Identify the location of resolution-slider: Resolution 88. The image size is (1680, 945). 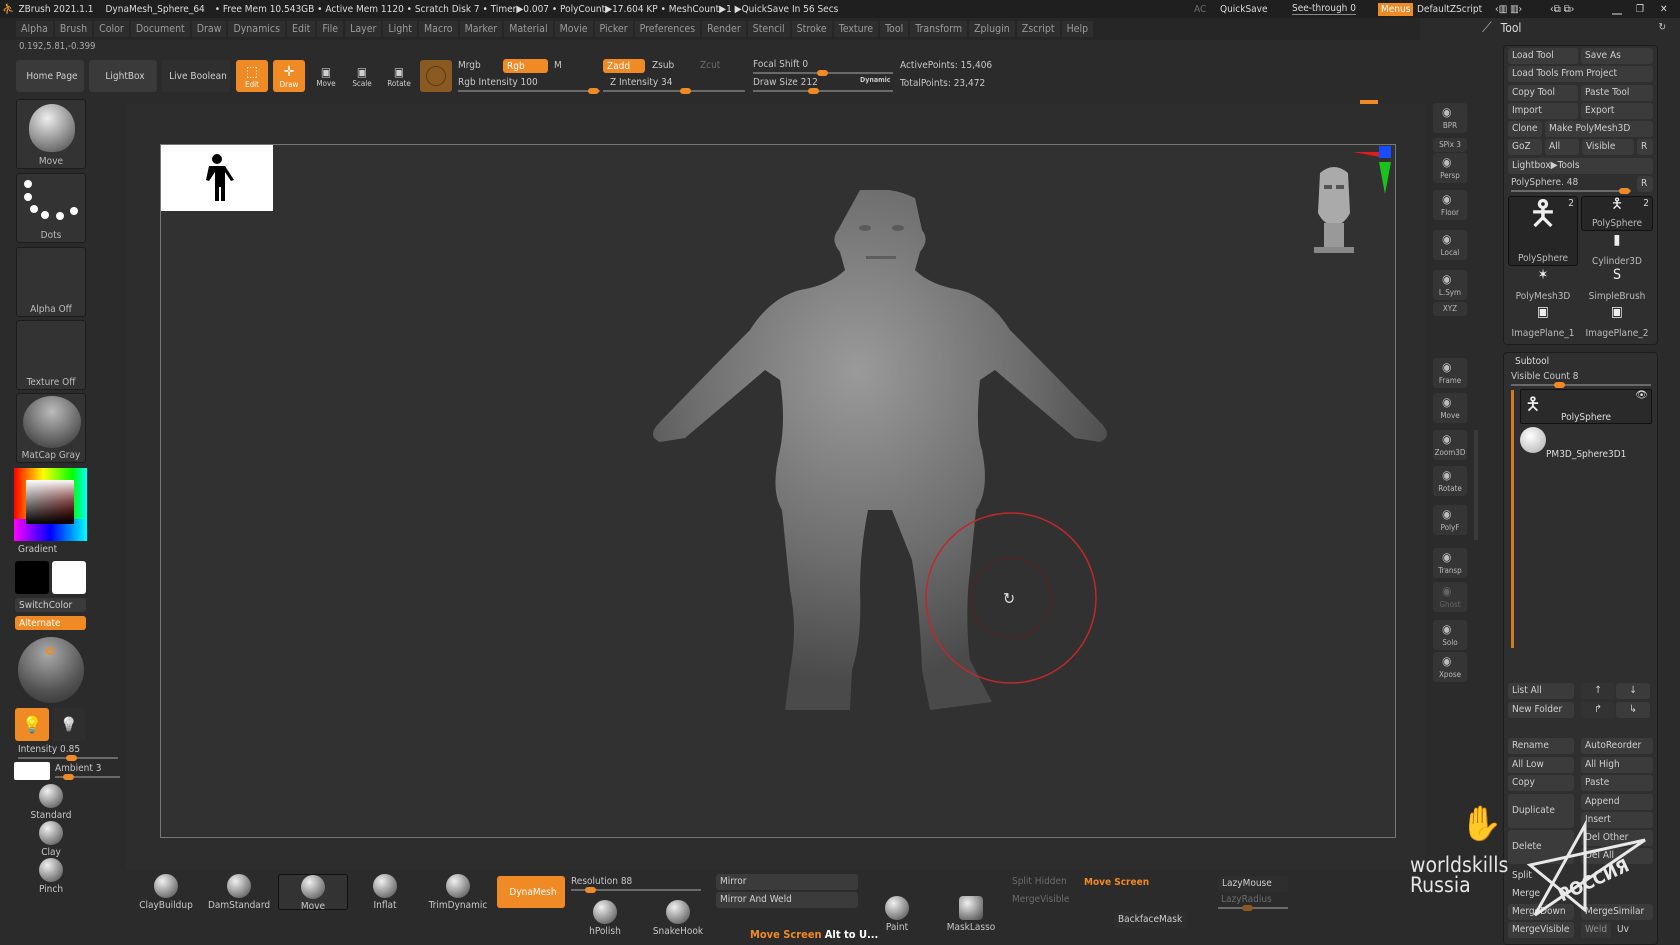
(601, 881).